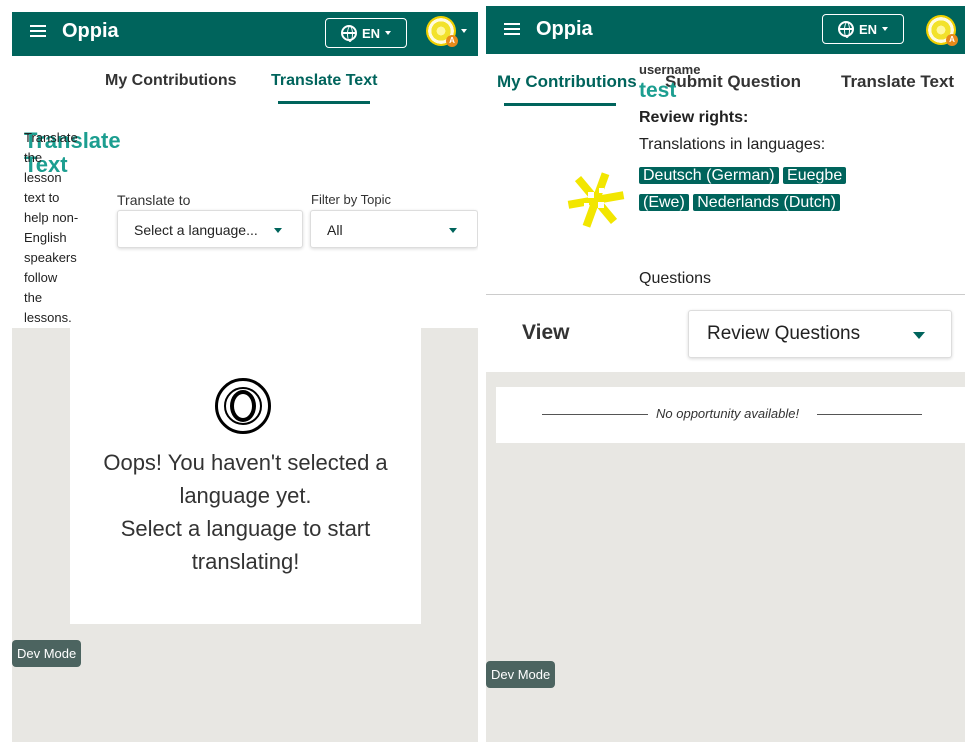  Describe the element at coordinates (464, 31) in the screenshot. I see `avatar-chevron-icon` at that location.